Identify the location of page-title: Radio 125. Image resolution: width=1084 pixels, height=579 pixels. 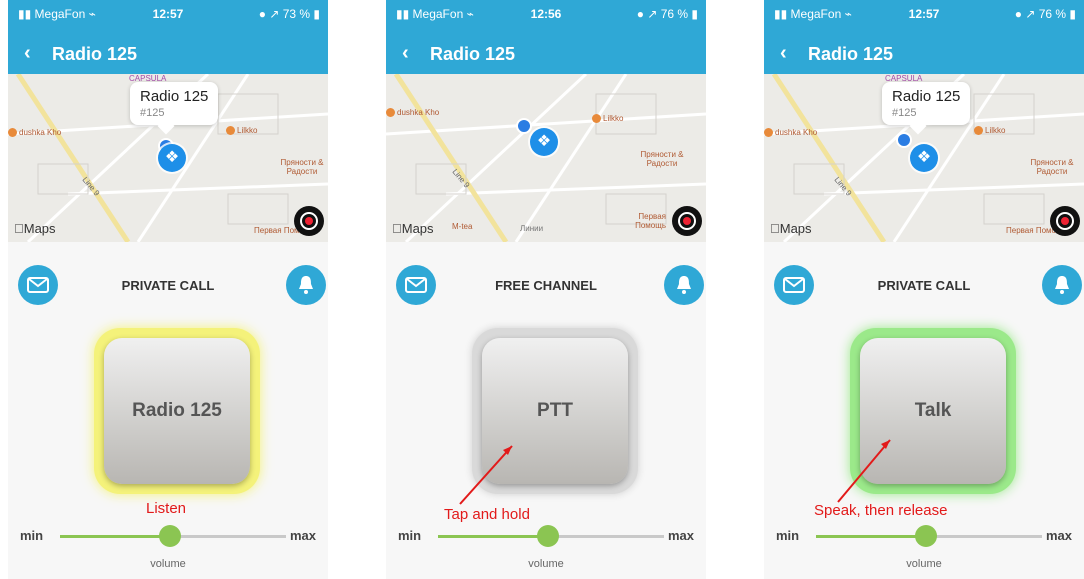
(95, 54).